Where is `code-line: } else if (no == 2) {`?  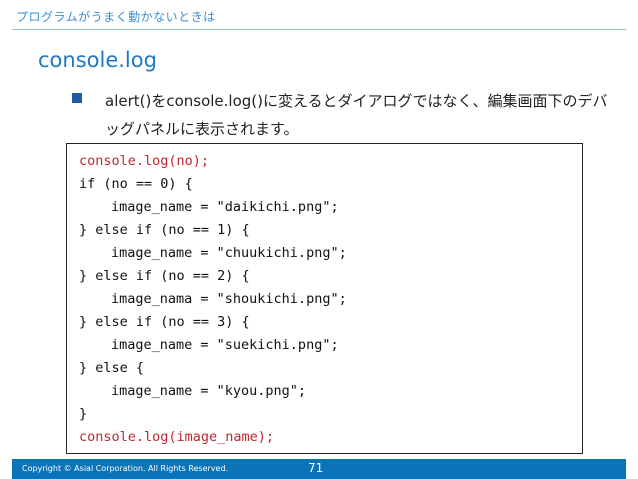
code-line: } else if (no == 2) { is located at coordinates (164, 276).